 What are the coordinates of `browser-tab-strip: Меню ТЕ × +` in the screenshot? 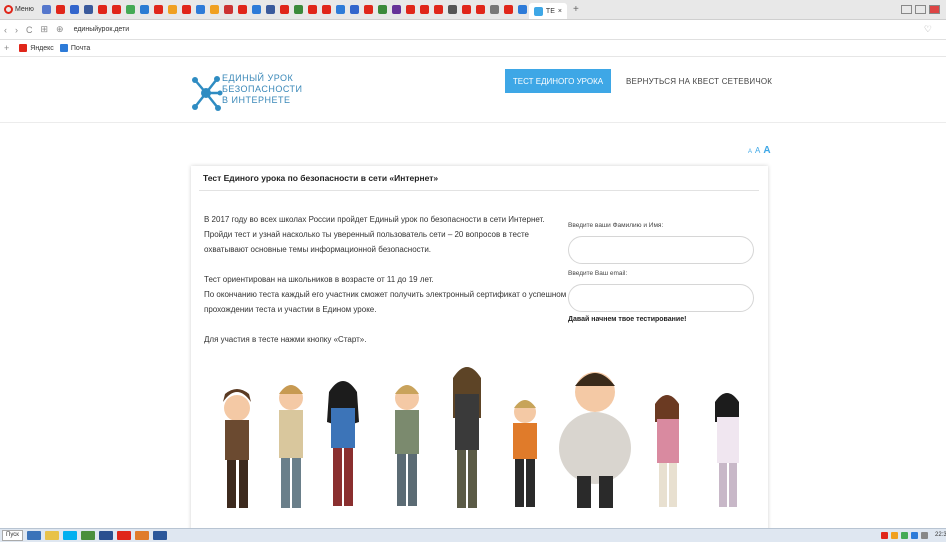 It's located at (473, 10).